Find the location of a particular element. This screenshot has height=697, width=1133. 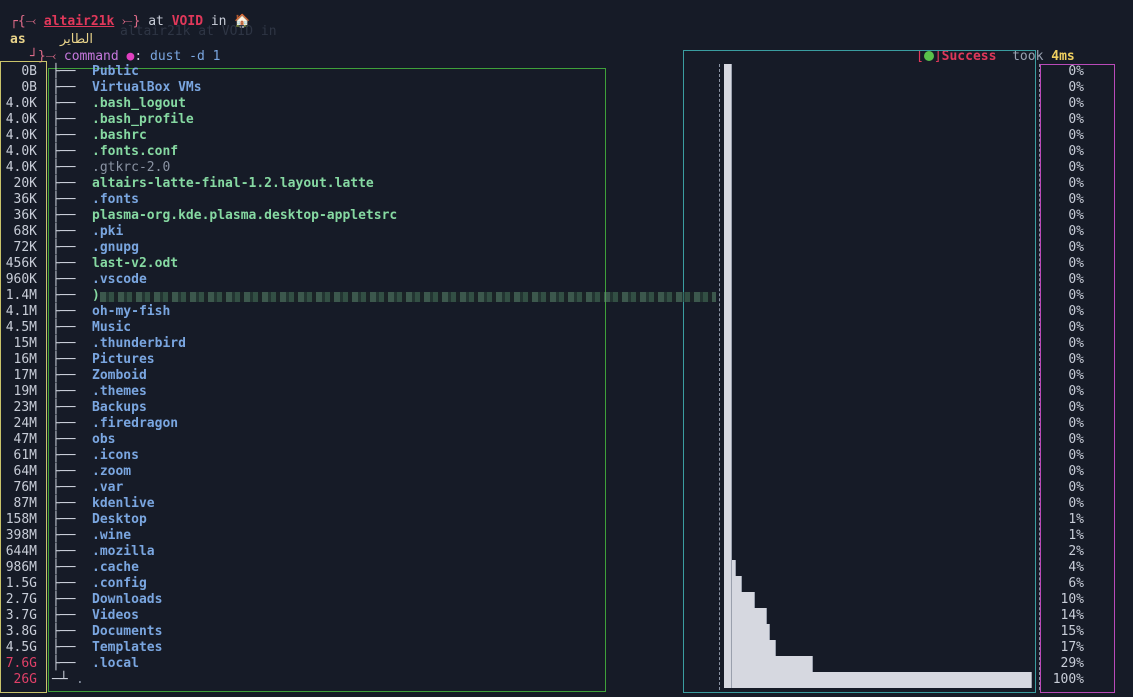

entry-name: Music is located at coordinates (112, 327).